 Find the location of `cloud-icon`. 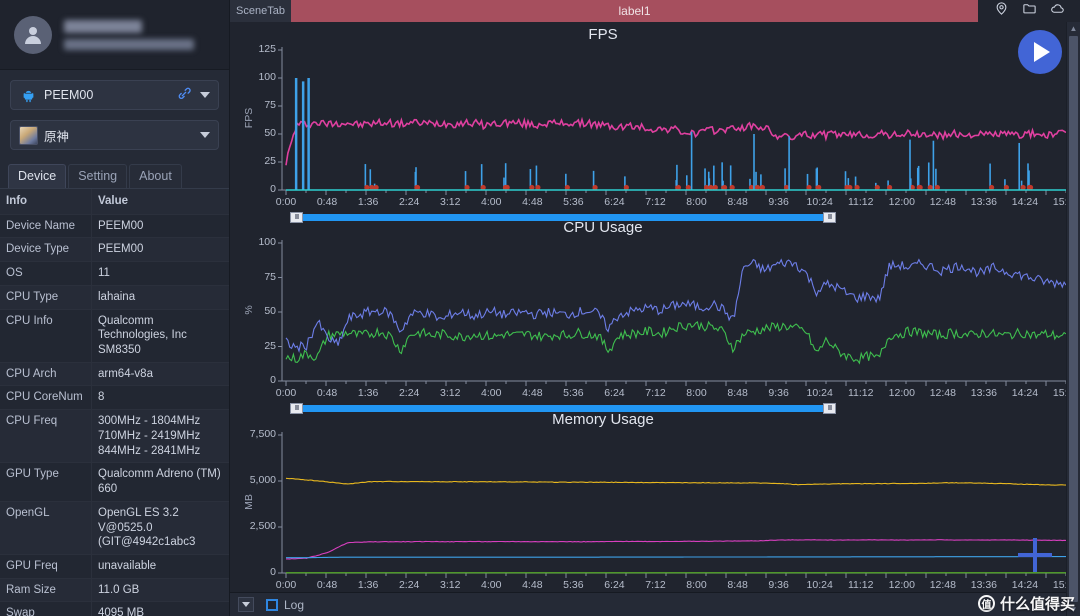

cloud-icon is located at coordinates (1057, 11).